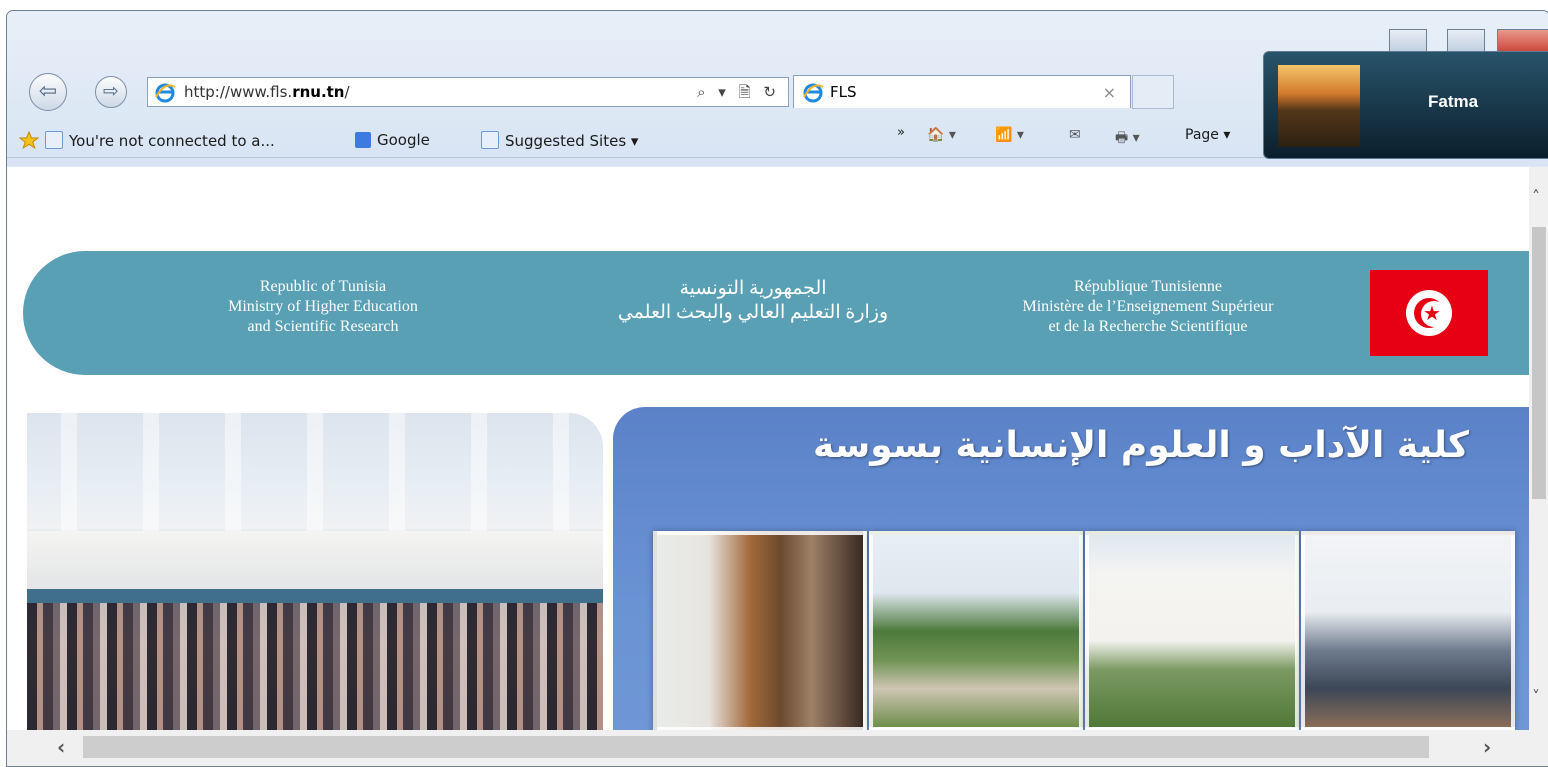  What do you see at coordinates (1009, 135) in the screenshot?
I see `feeds-icon: 📶 ▾` at bounding box center [1009, 135].